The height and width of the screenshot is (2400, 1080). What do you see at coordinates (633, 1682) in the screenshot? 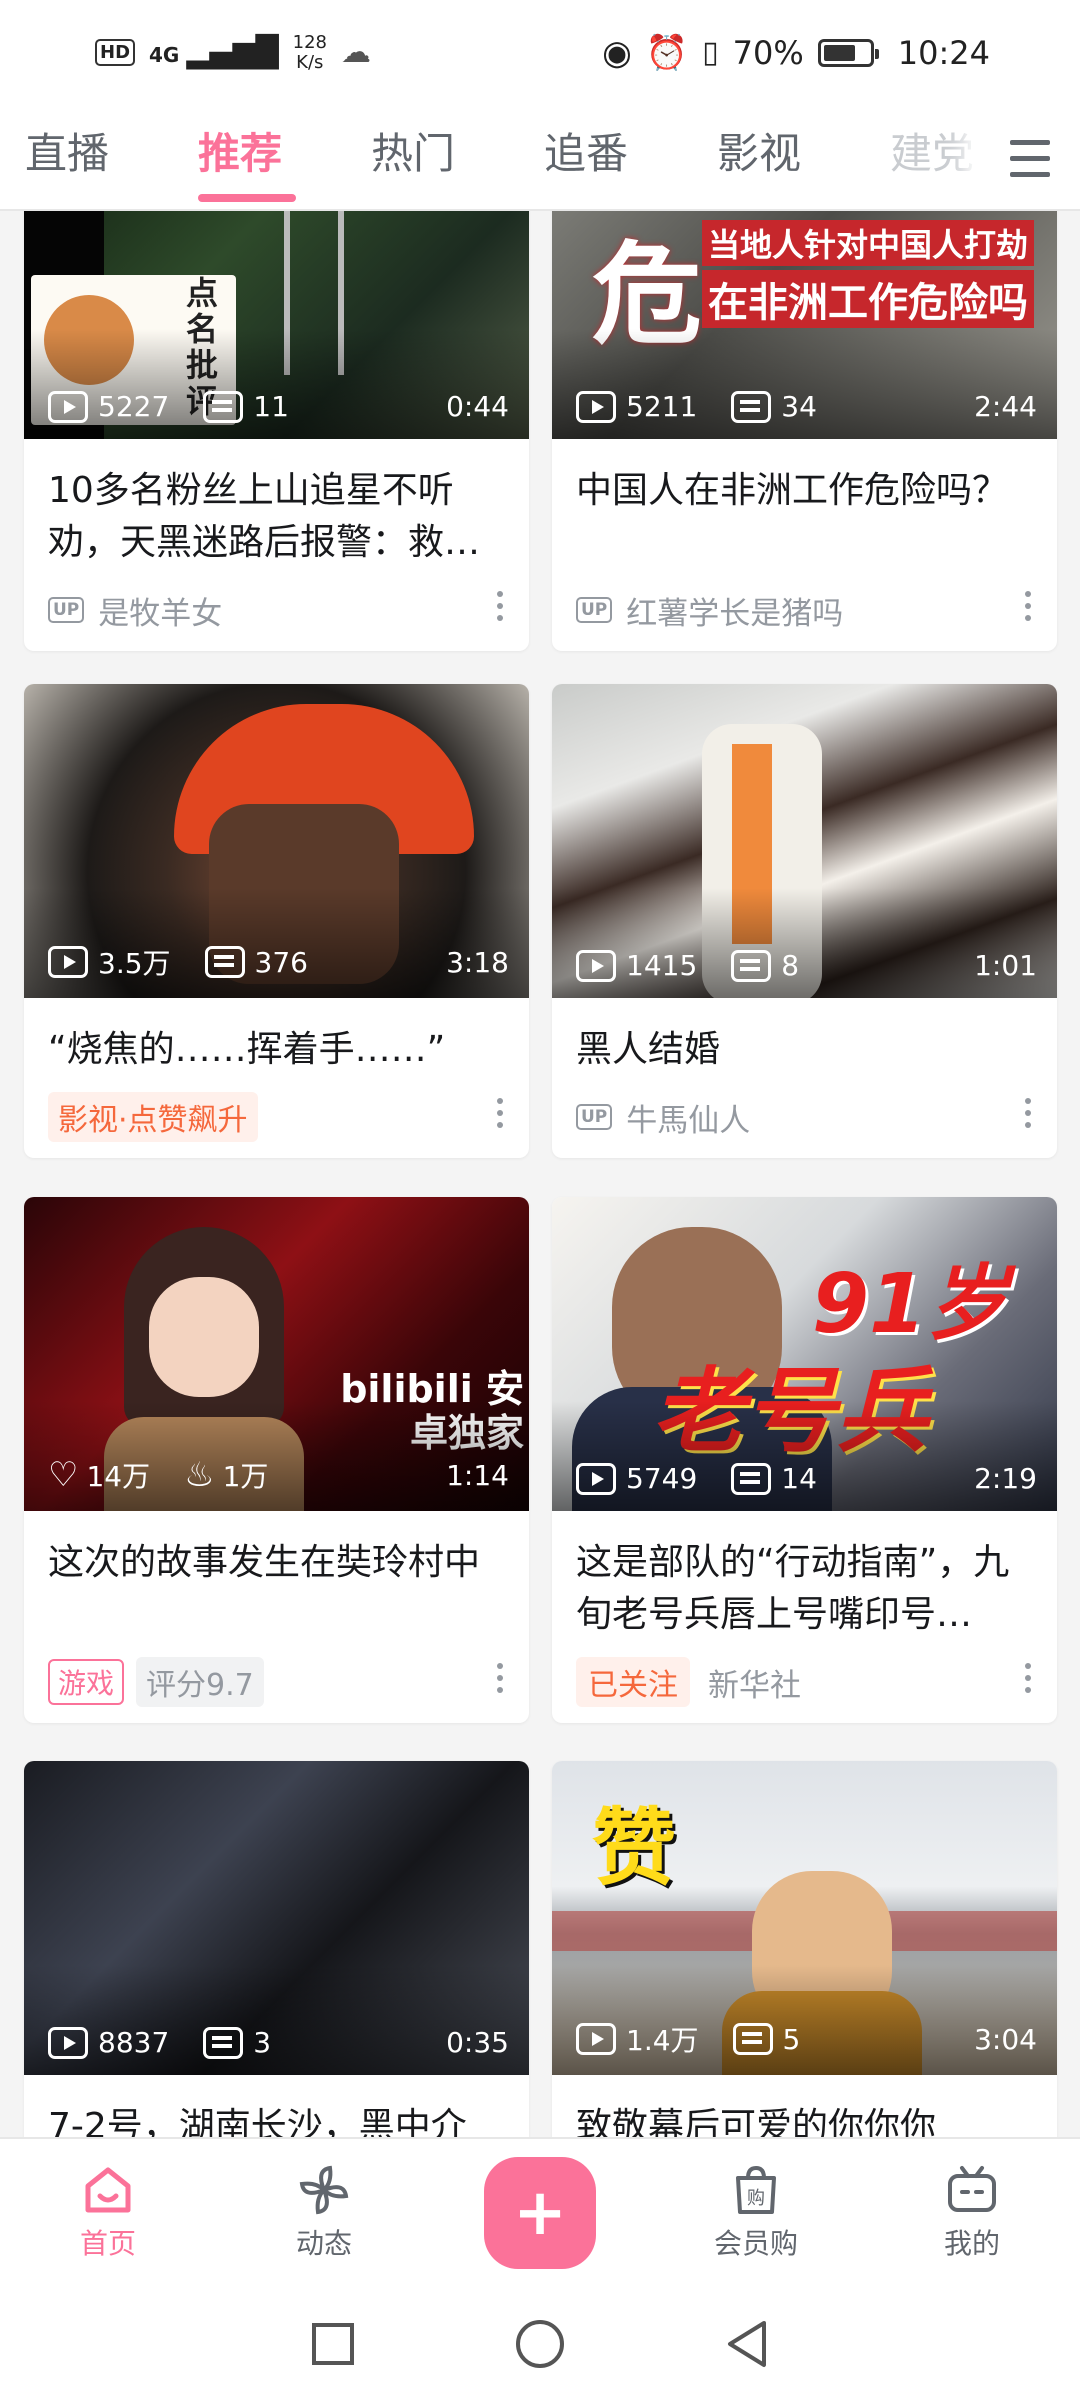
I see `followed-badge: 已关注` at bounding box center [633, 1682].